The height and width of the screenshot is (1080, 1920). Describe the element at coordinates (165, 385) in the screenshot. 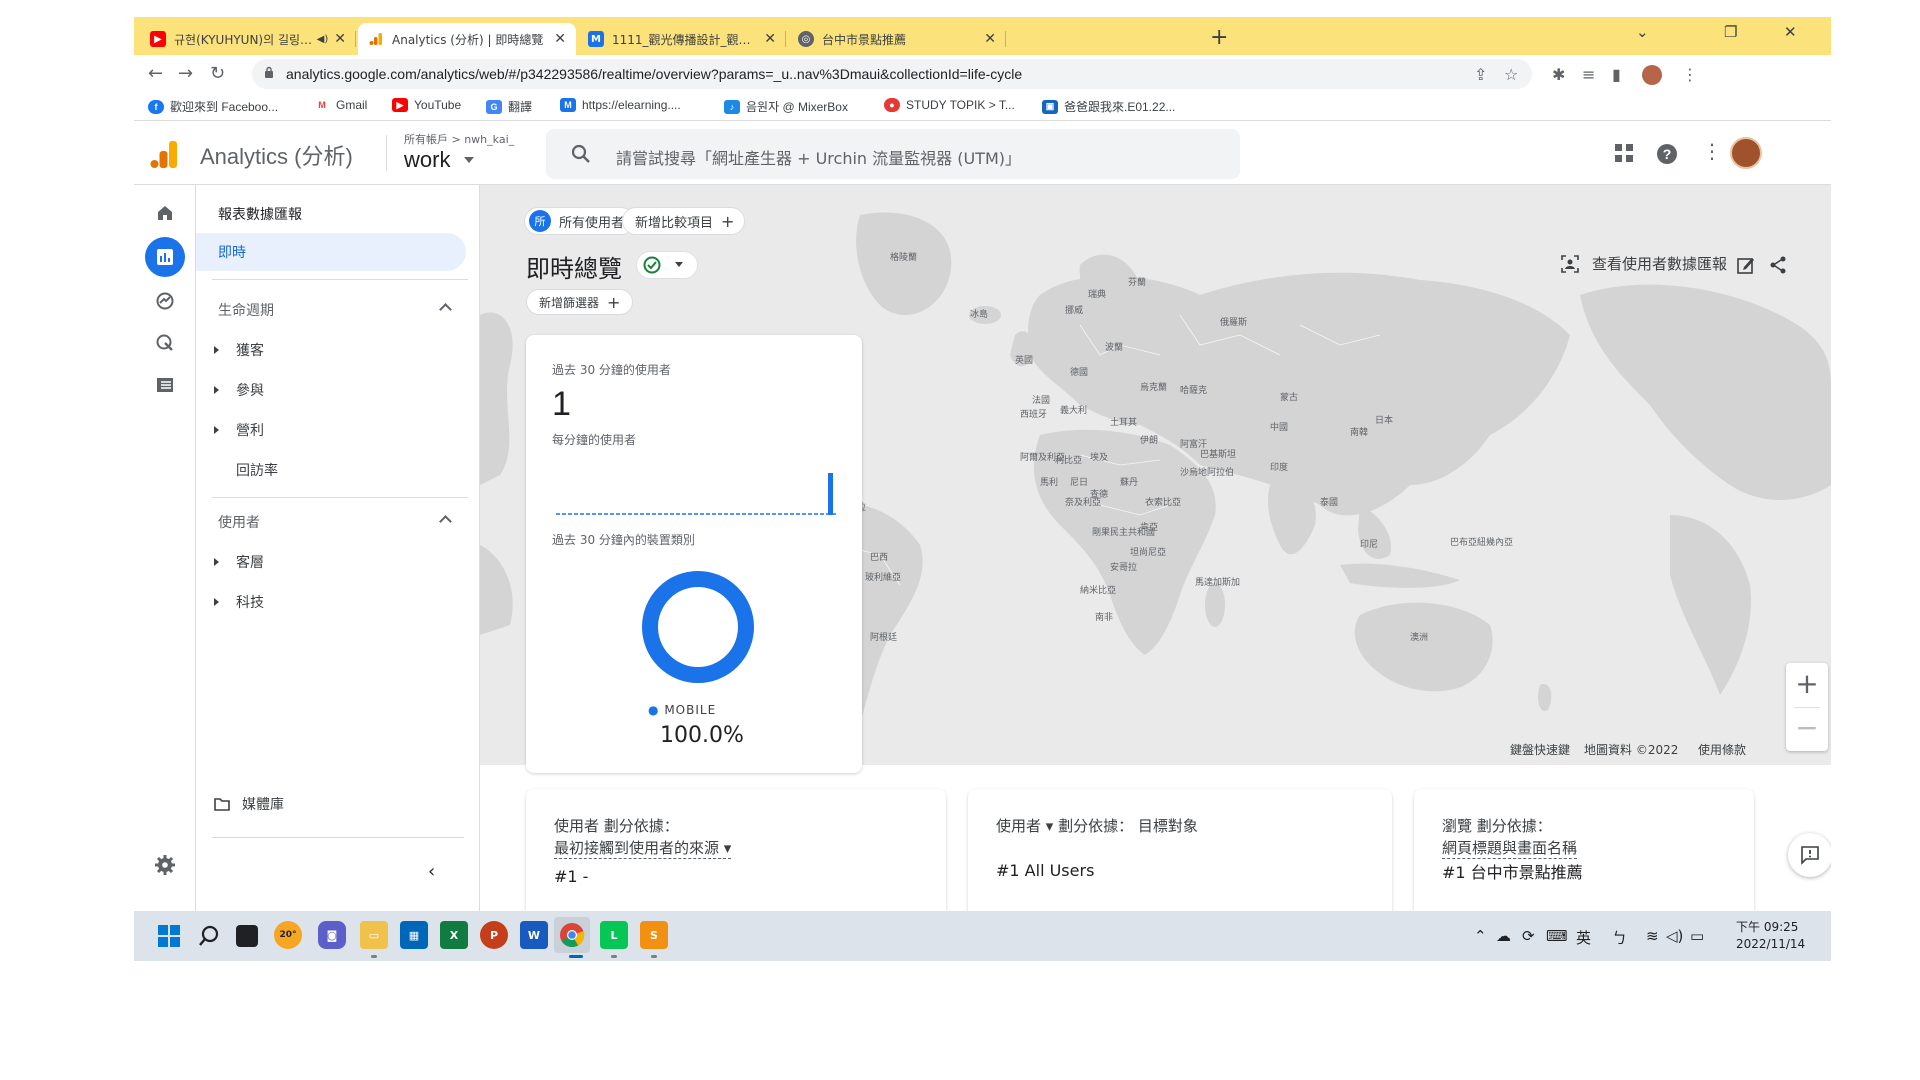

I see `rail-configure` at that location.